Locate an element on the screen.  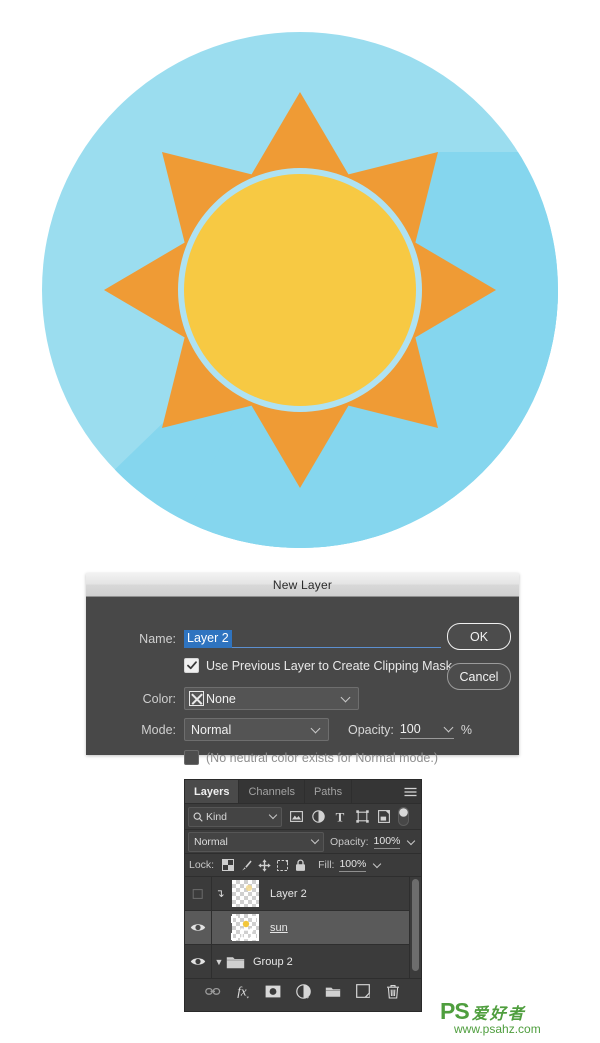
ok-button: OK is located at coordinates (479, 636).